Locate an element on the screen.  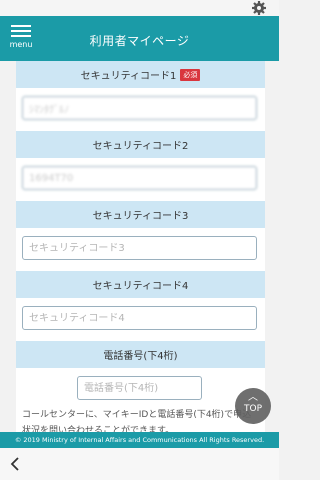
security-code-4-input is located at coordinates (139, 318).